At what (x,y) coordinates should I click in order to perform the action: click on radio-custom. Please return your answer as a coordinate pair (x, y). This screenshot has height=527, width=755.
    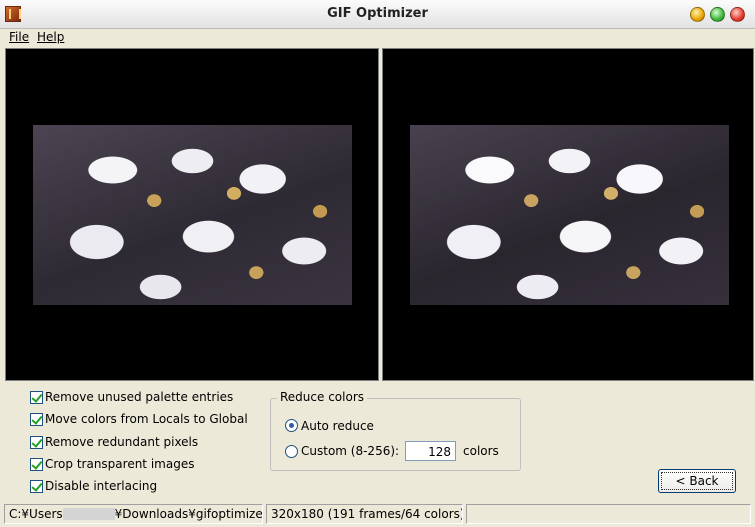
    Looking at the image, I should click on (291, 451).